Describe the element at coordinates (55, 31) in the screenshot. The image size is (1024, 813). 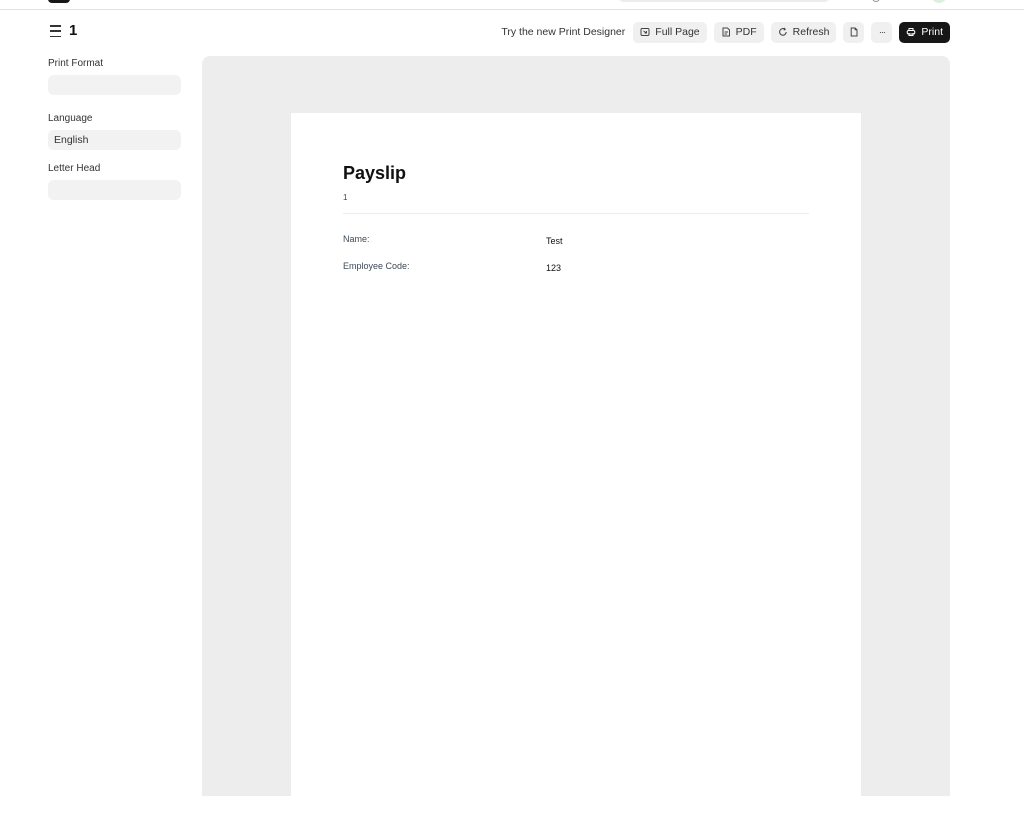
I see `hamburger-menu-icon` at that location.